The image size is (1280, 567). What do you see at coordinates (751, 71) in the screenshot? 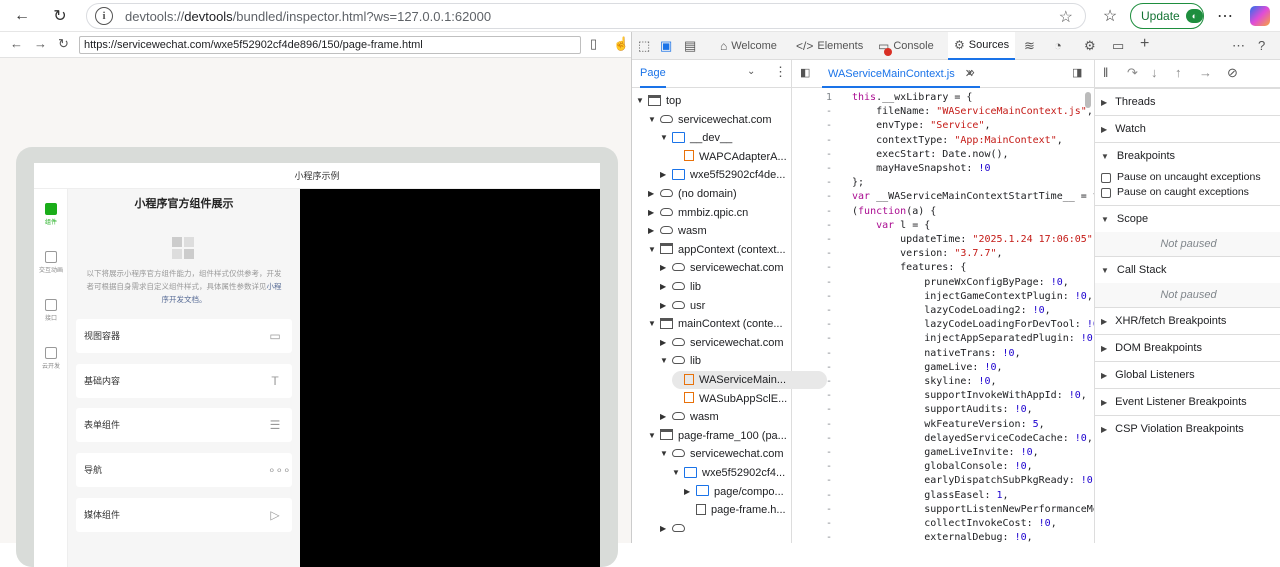
I see `chevron-down-icon: ⌄` at bounding box center [751, 71].